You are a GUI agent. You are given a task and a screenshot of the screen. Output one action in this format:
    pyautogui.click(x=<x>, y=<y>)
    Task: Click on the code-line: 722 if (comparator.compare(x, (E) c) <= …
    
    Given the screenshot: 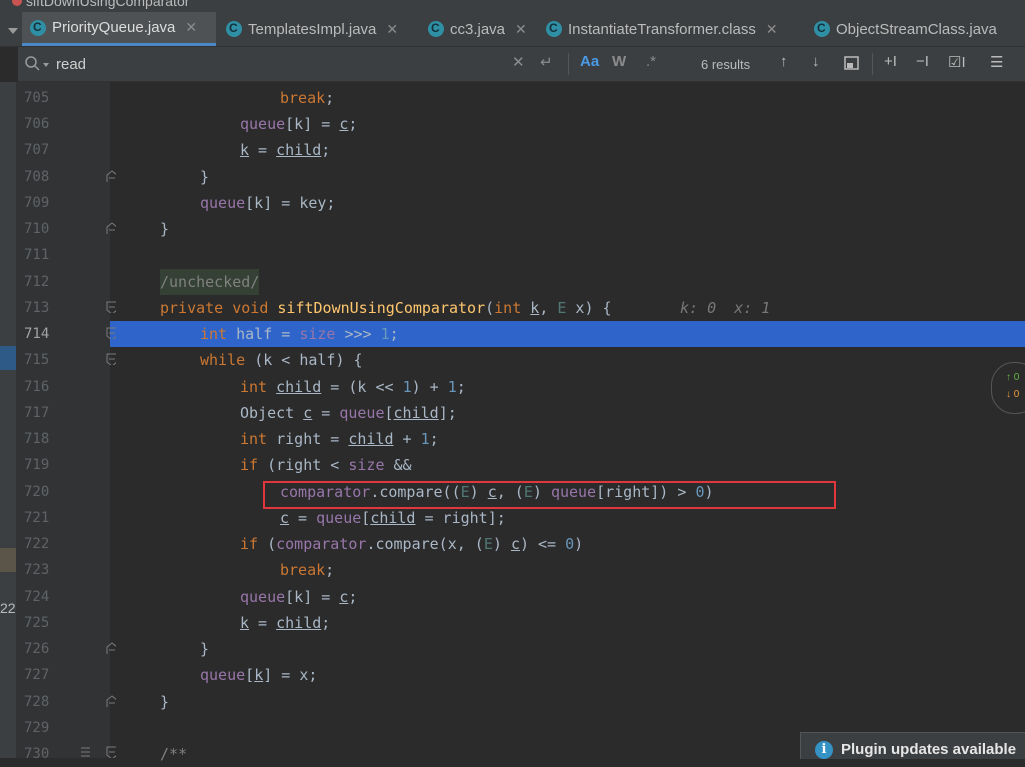 What is the action you would take?
    pyautogui.click(x=512, y=544)
    